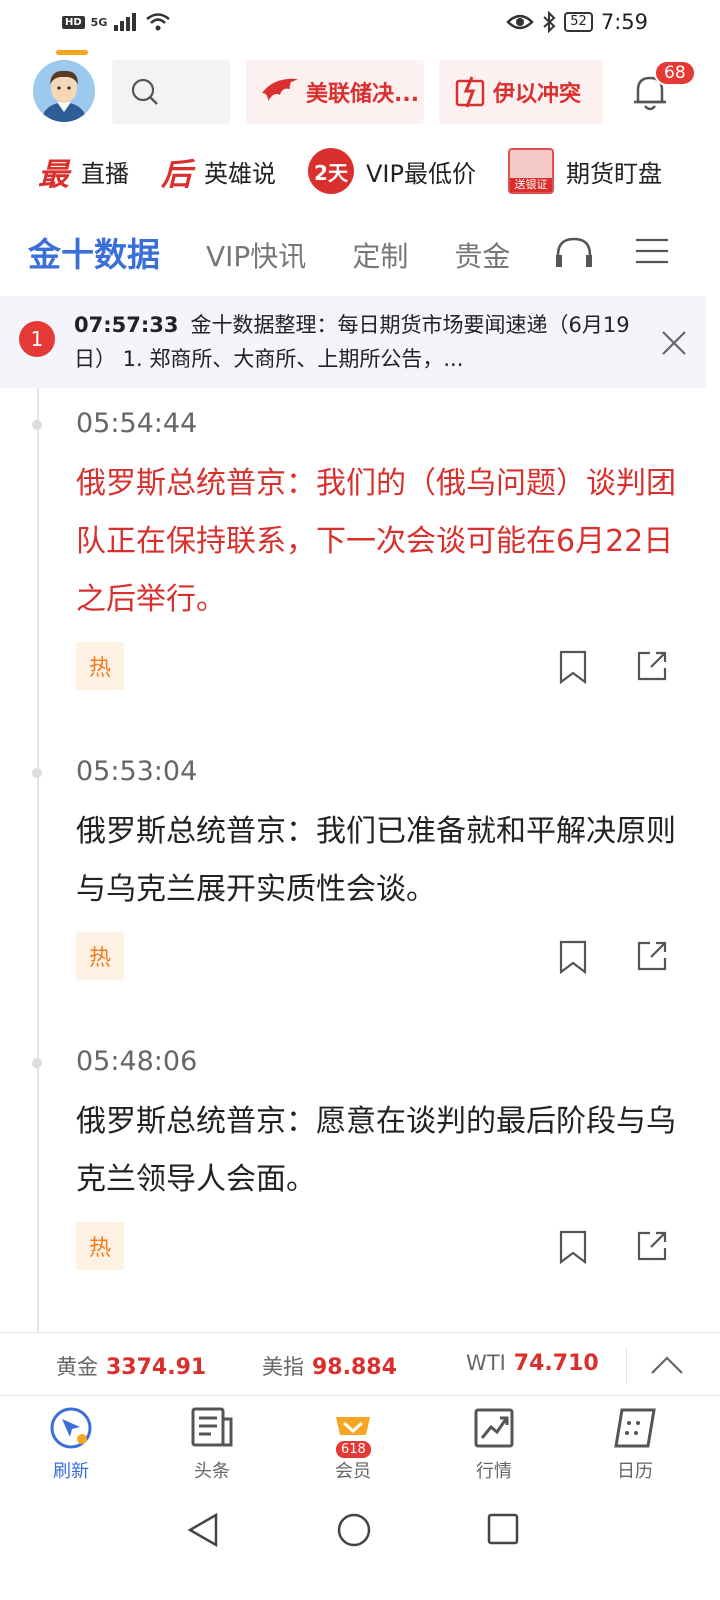 Image resolution: width=720 pixels, height=1600 pixels. Describe the element at coordinates (126, 325) in the screenshot. I see `banner-time: 07:57:33` at that location.